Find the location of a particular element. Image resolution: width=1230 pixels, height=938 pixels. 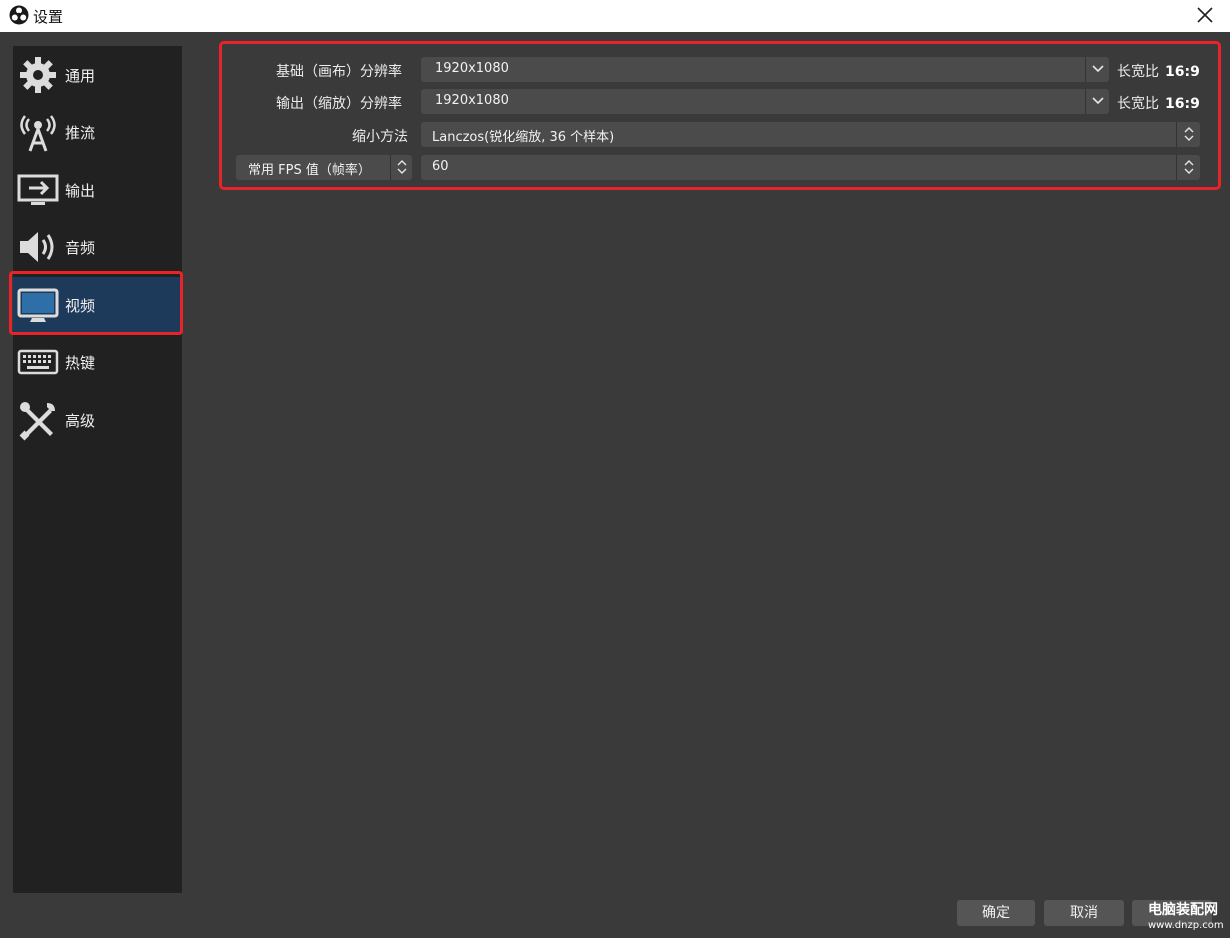

ok-button: 确定 is located at coordinates (996, 913).